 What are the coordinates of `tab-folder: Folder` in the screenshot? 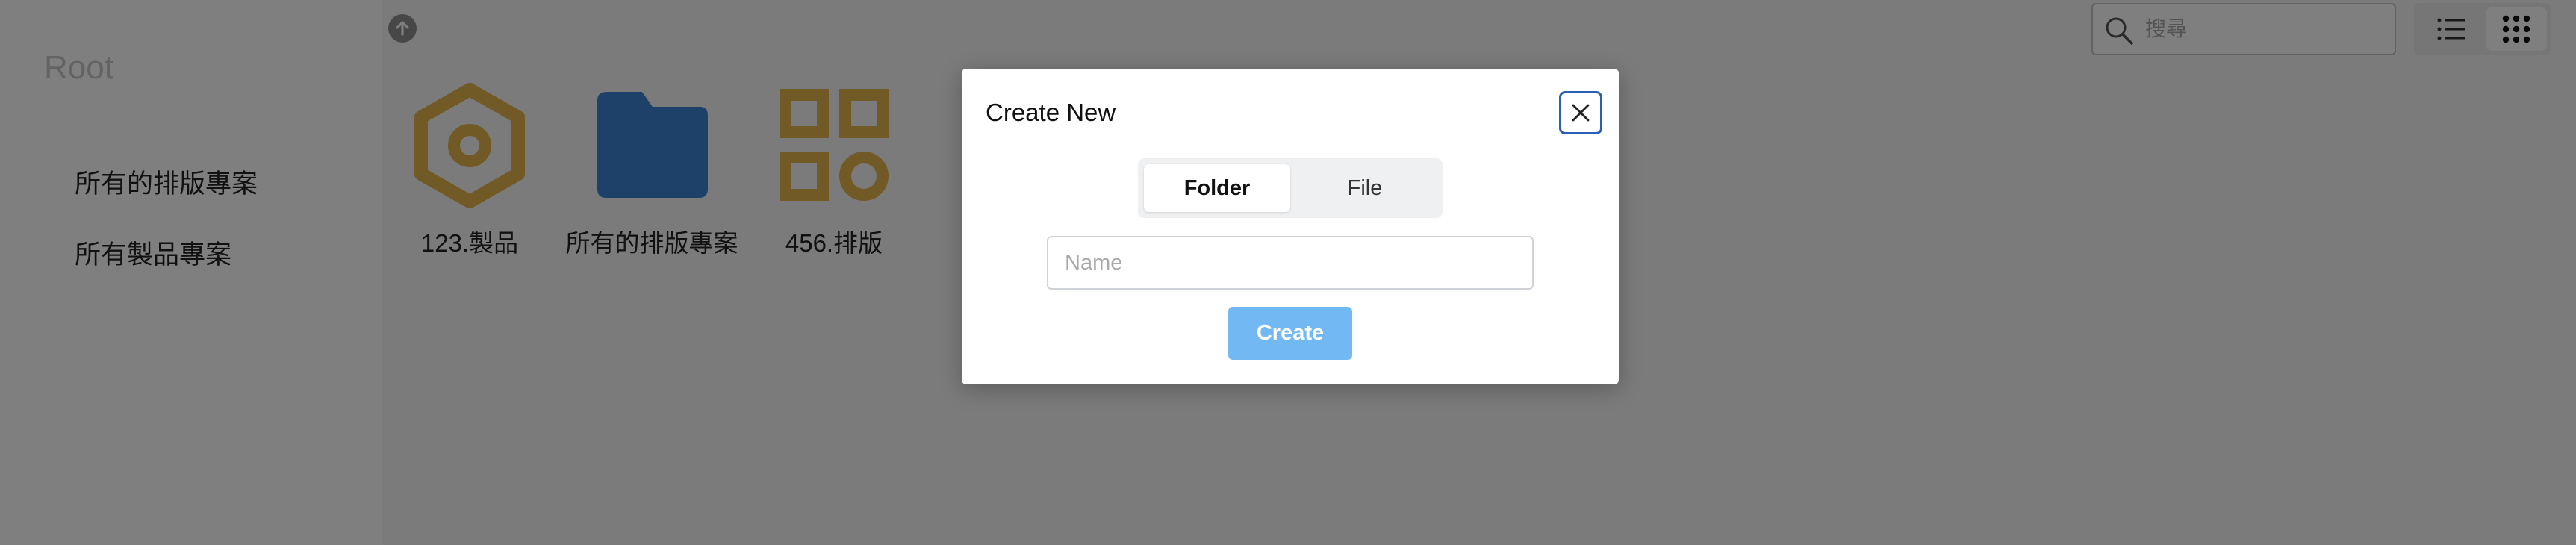 It's located at (1217, 188).